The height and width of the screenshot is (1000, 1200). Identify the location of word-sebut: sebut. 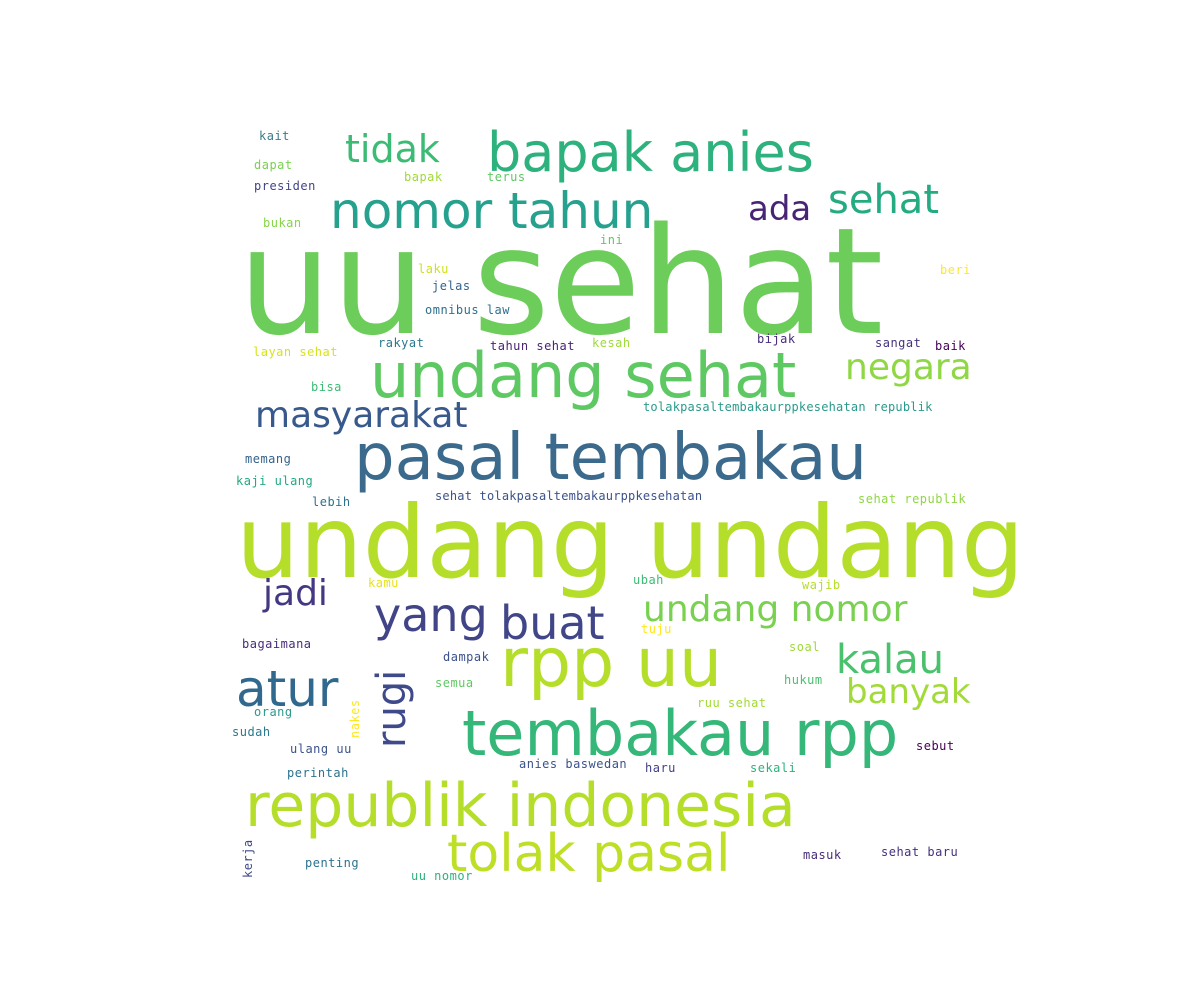
(935, 746).